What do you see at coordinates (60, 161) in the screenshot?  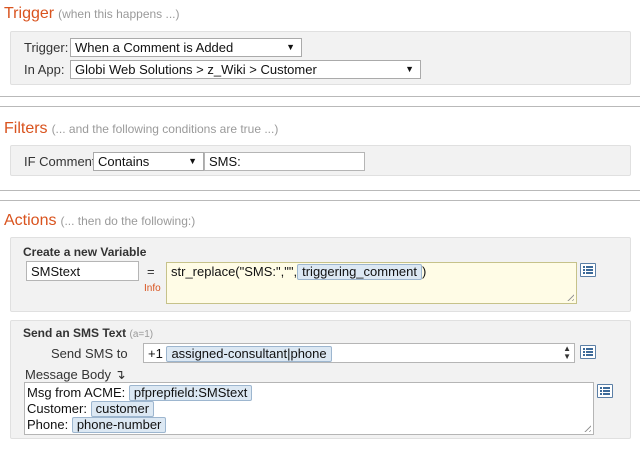 I see `if-comment-label: IF Comment` at bounding box center [60, 161].